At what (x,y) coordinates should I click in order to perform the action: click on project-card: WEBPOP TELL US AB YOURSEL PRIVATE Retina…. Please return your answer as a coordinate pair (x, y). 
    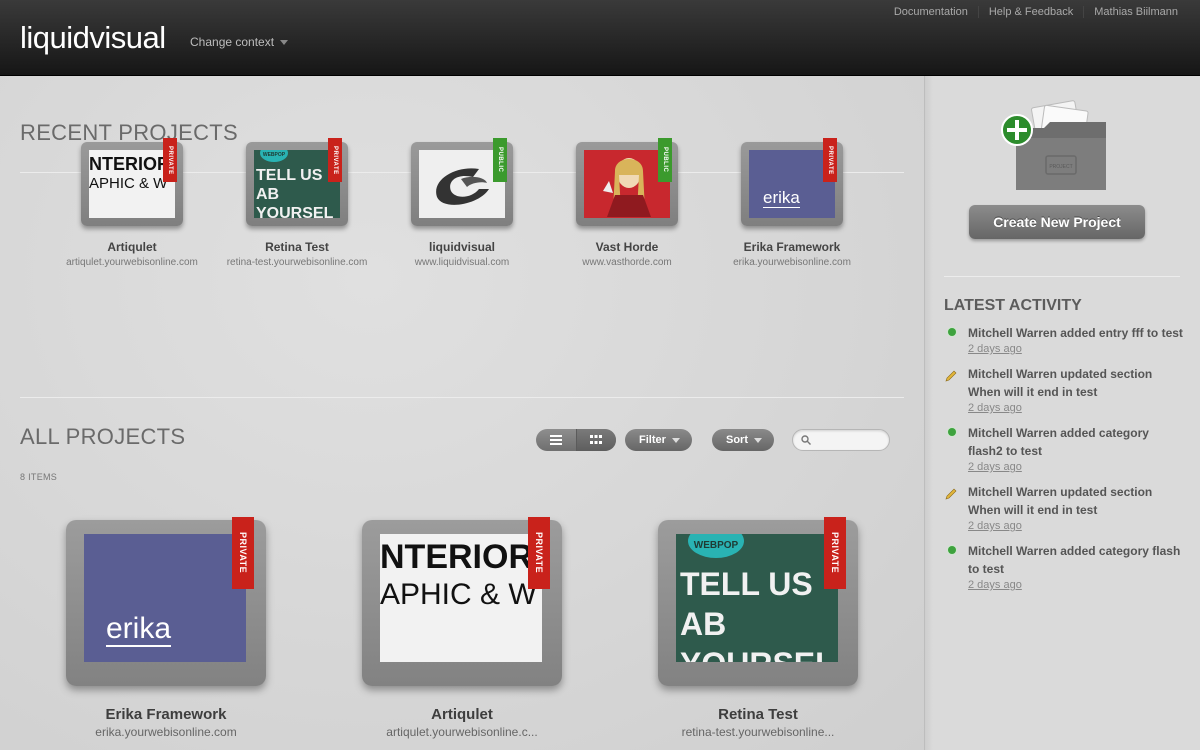
    Looking at the image, I should click on (758, 628).